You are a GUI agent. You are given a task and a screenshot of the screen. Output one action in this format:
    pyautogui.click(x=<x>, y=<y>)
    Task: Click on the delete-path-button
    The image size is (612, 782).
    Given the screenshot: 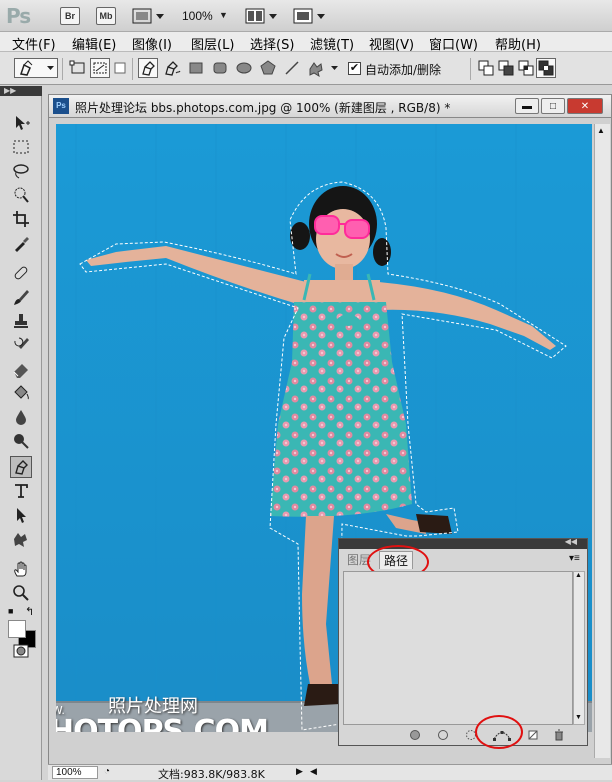 What is the action you would take?
    pyautogui.click(x=559, y=735)
    